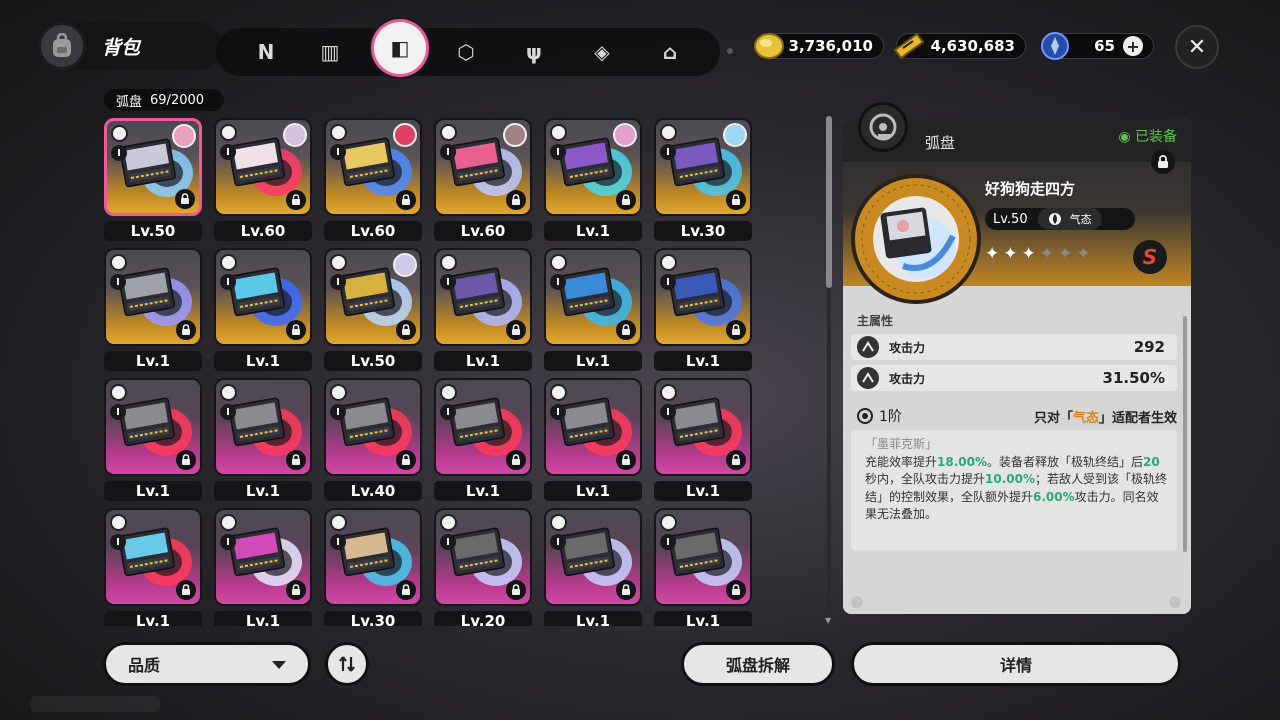 This screenshot has width=1280, height=720. Describe the element at coordinates (400, 48) in the screenshot. I see `tab-drive-discs: ◧` at that location.